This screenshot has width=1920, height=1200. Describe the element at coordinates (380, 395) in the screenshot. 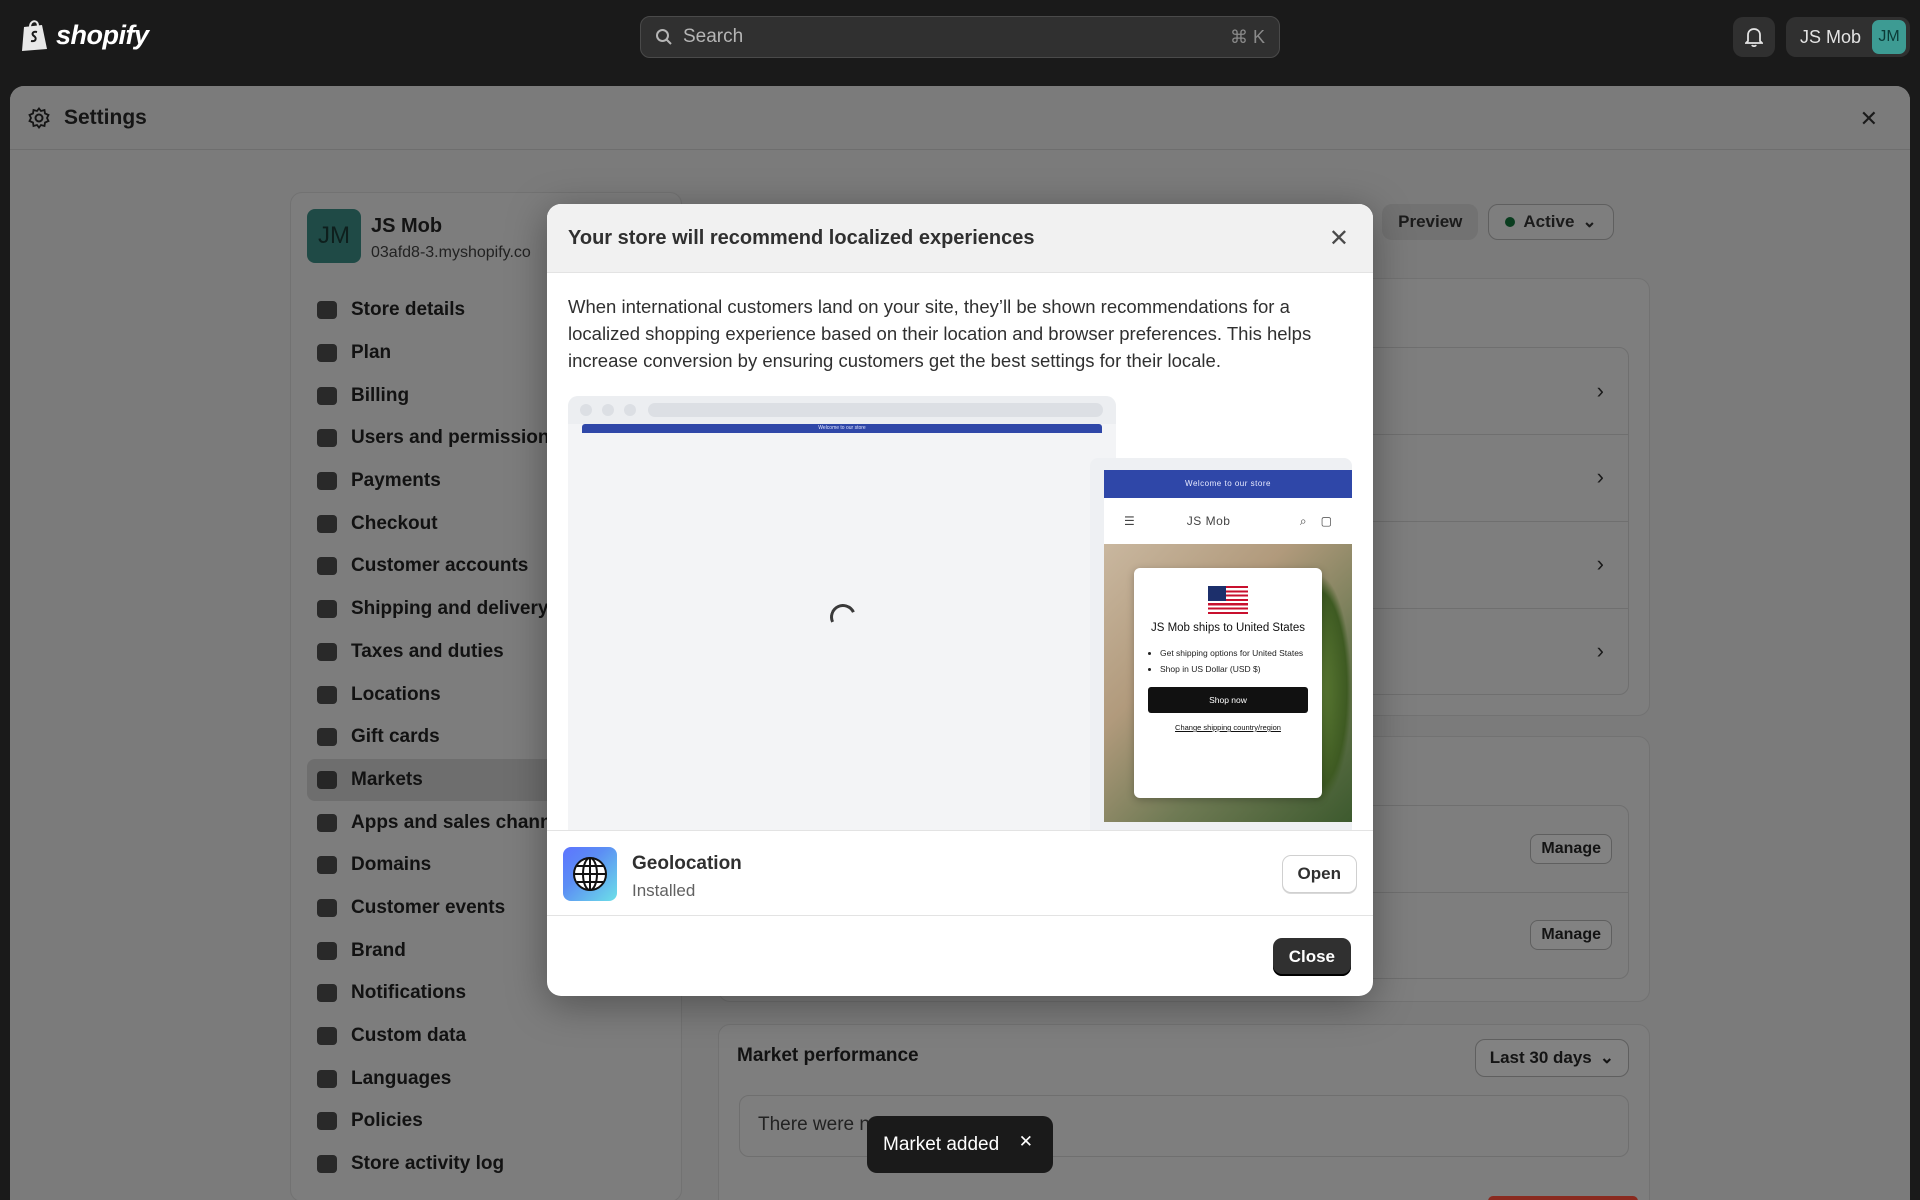

I see `sidebar-item-label: Billing` at that location.